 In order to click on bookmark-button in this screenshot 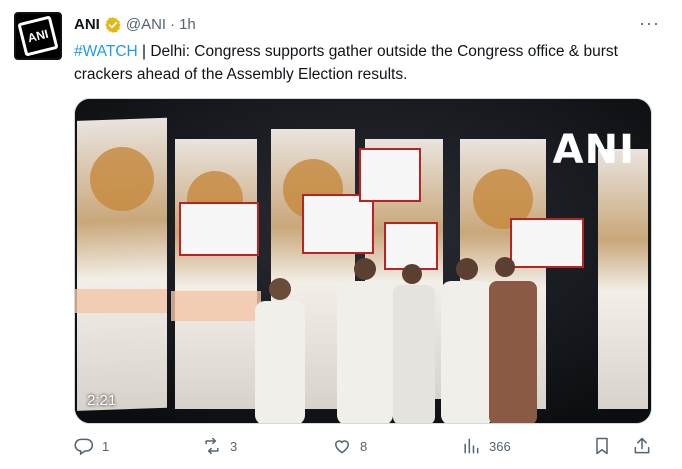, I will do `click(602, 446)`.